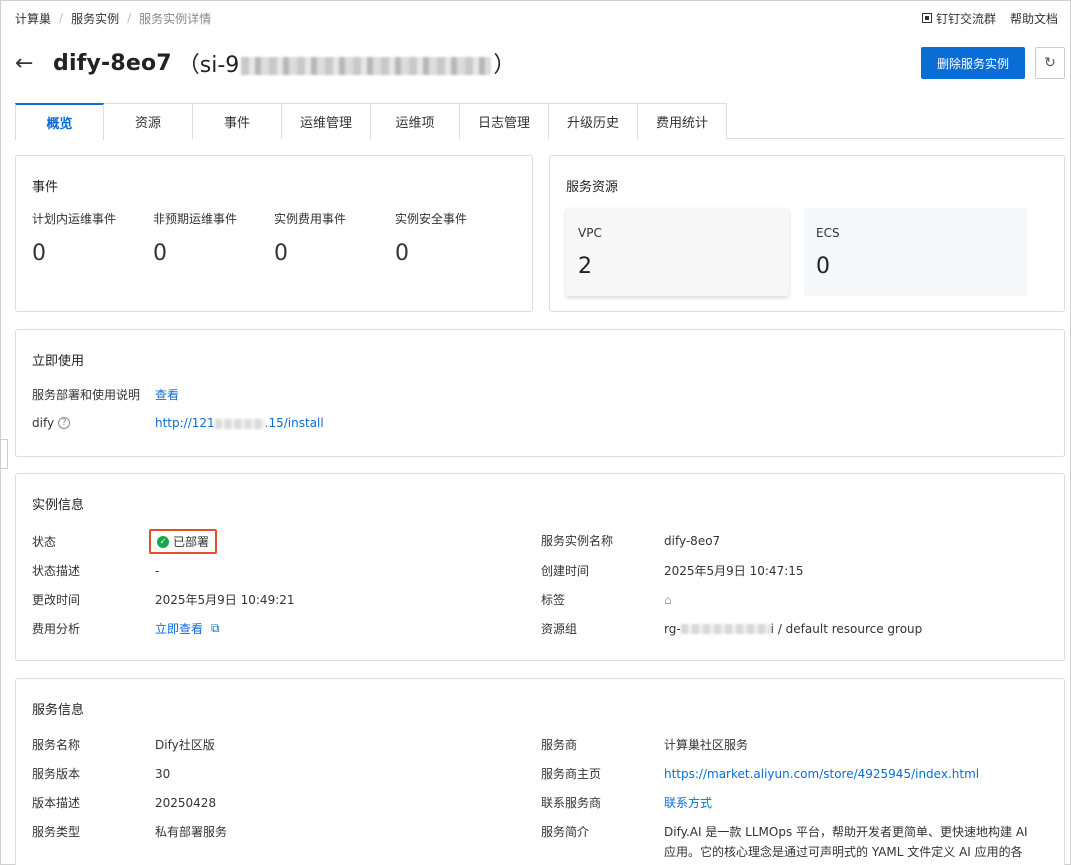 This screenshot has width=1071, height=865. What do you see at coordinates (34, 63) in the screenshot?
I see `back-arrow-icon: ←` at bounding box center [34, 63].